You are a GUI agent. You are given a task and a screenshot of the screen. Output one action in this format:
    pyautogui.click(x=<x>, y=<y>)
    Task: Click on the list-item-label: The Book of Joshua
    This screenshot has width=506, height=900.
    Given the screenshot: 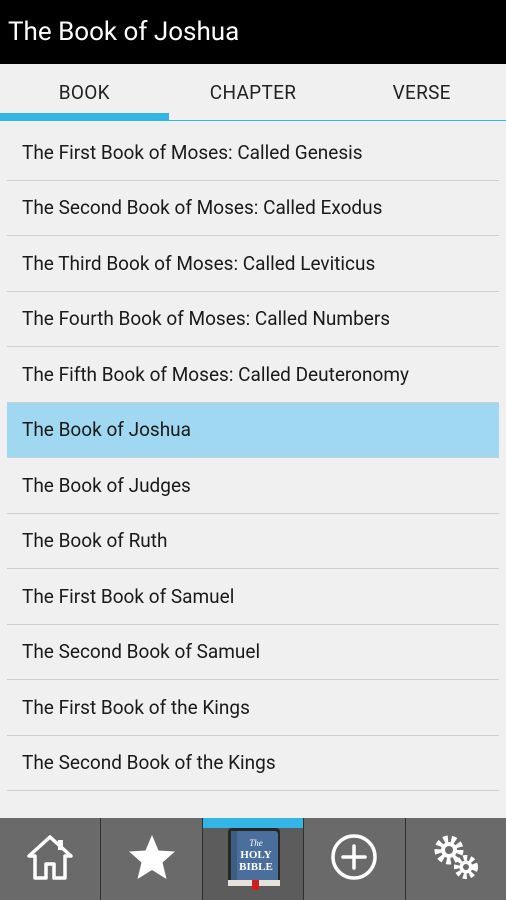 What is the action you would take?
    pyautogui.click(x=106, y=430)
    